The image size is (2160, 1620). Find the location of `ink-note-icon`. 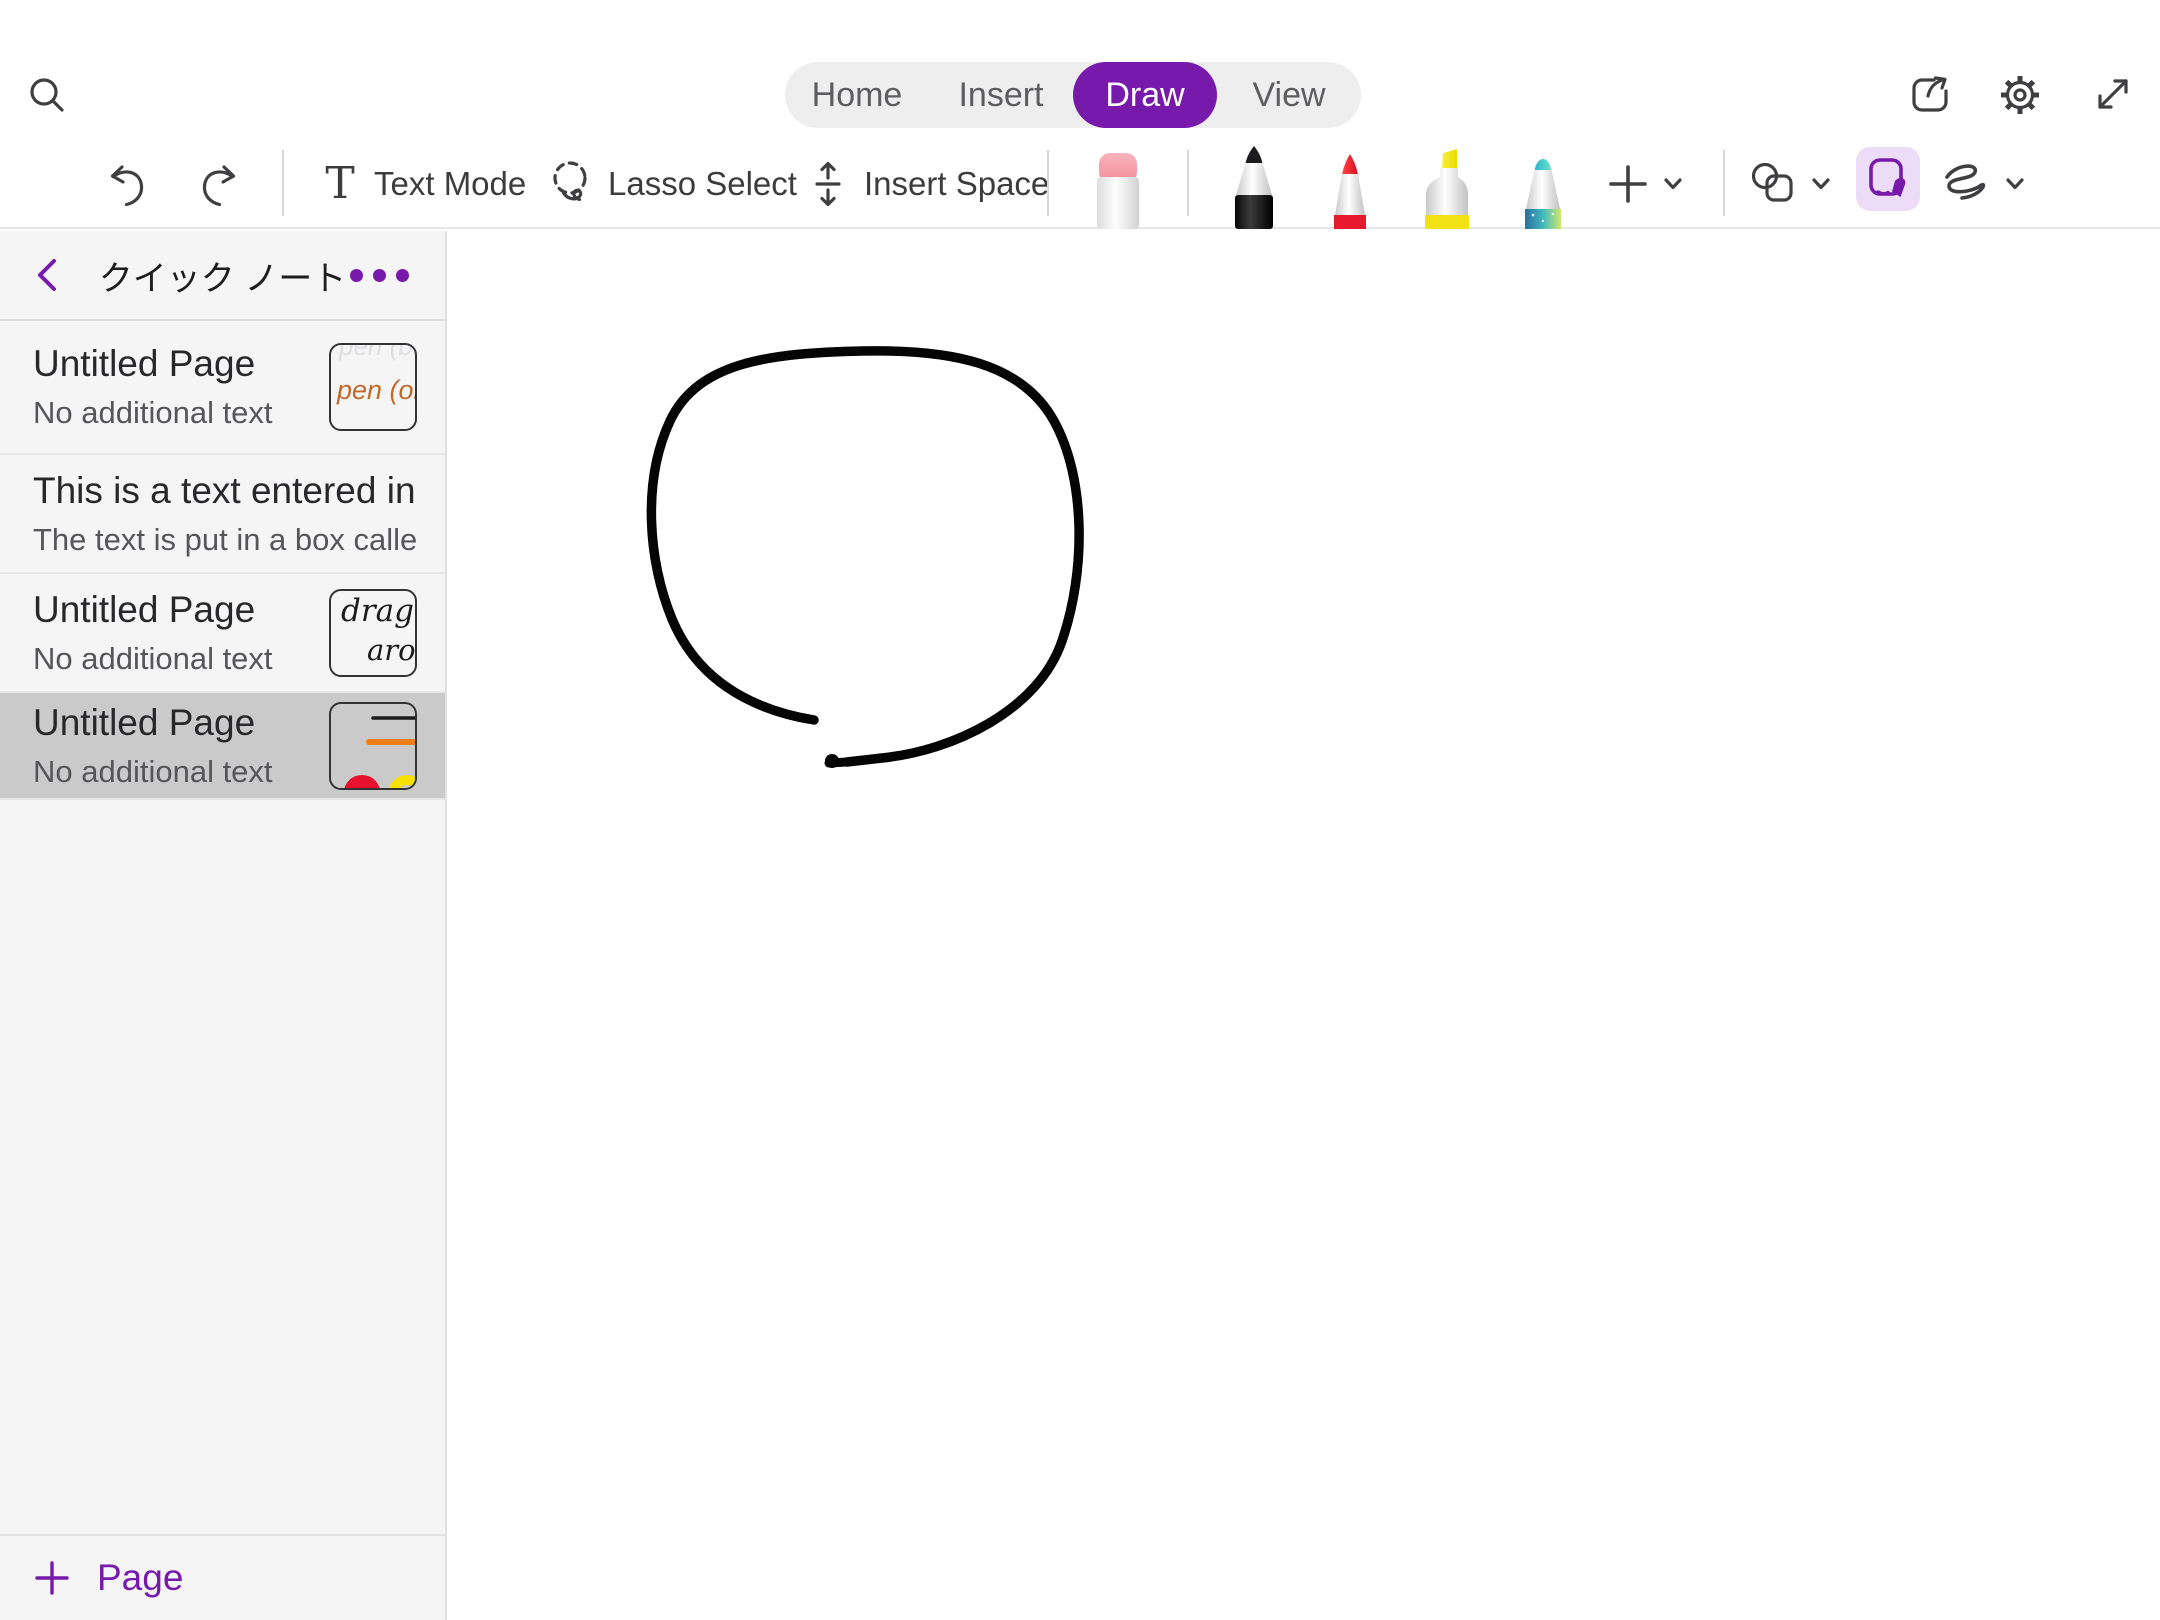

ink-note-icon is located at coordinates (1887, 177).